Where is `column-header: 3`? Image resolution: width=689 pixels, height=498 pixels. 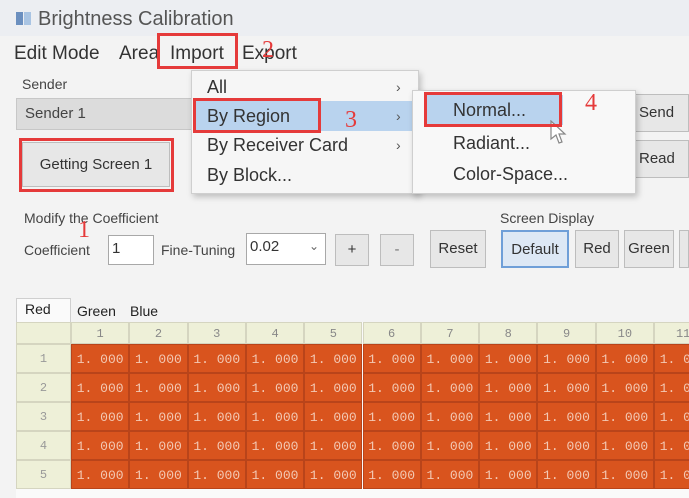
column-header: 3 is located at coordinates (216, 333).